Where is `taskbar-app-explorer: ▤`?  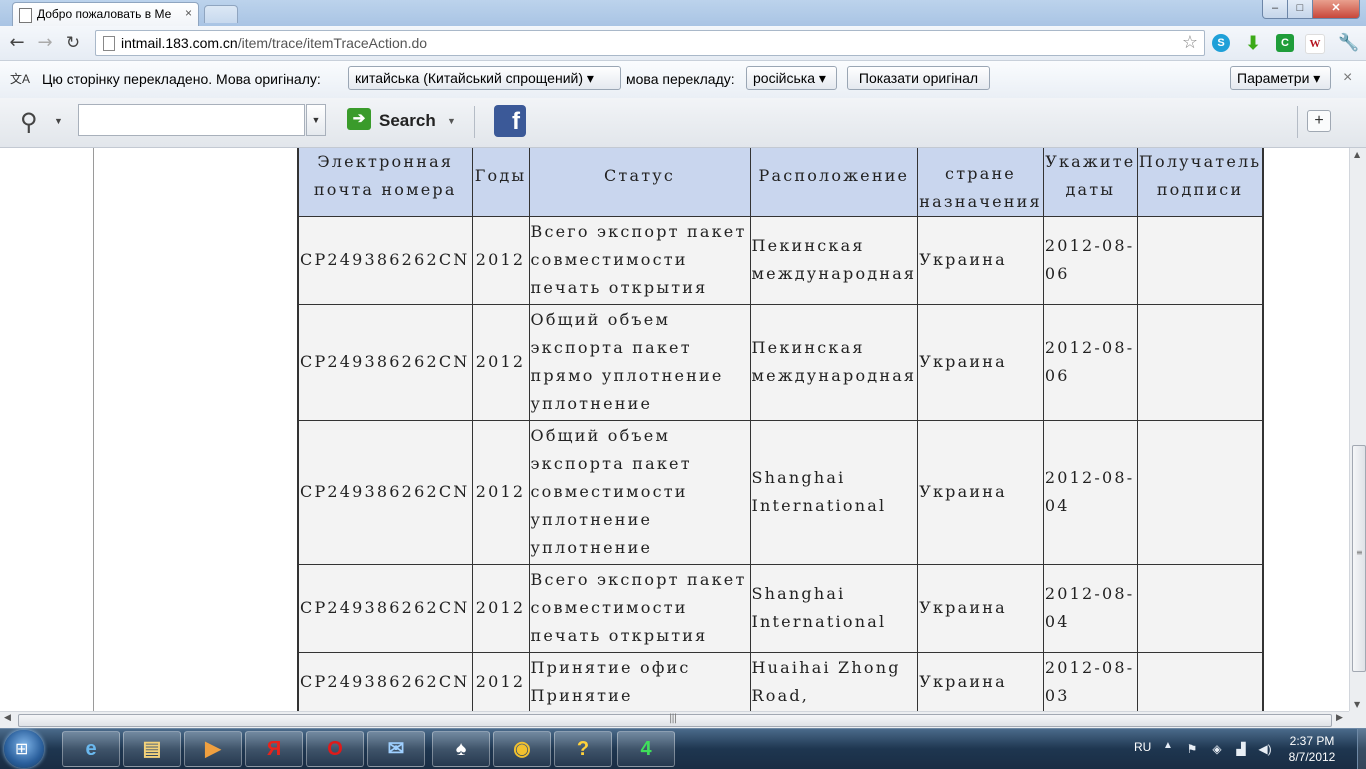 taskbar-app-explorer: ▤ is located at coordinates (152, 749).